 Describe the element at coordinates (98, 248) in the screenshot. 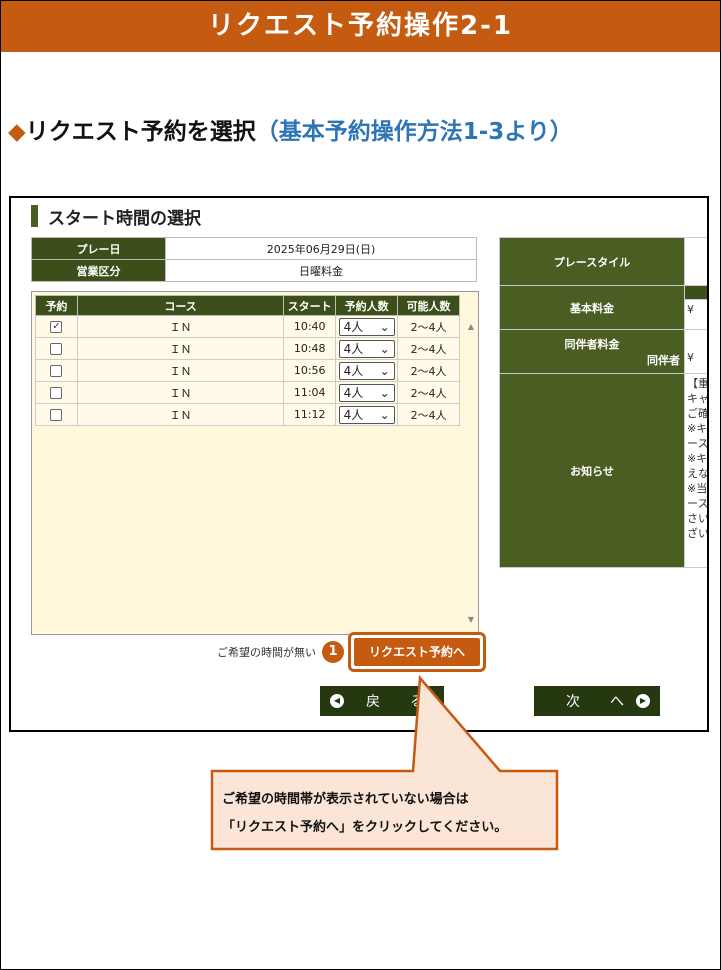

I see `play-date-label: プレー日` at that location.